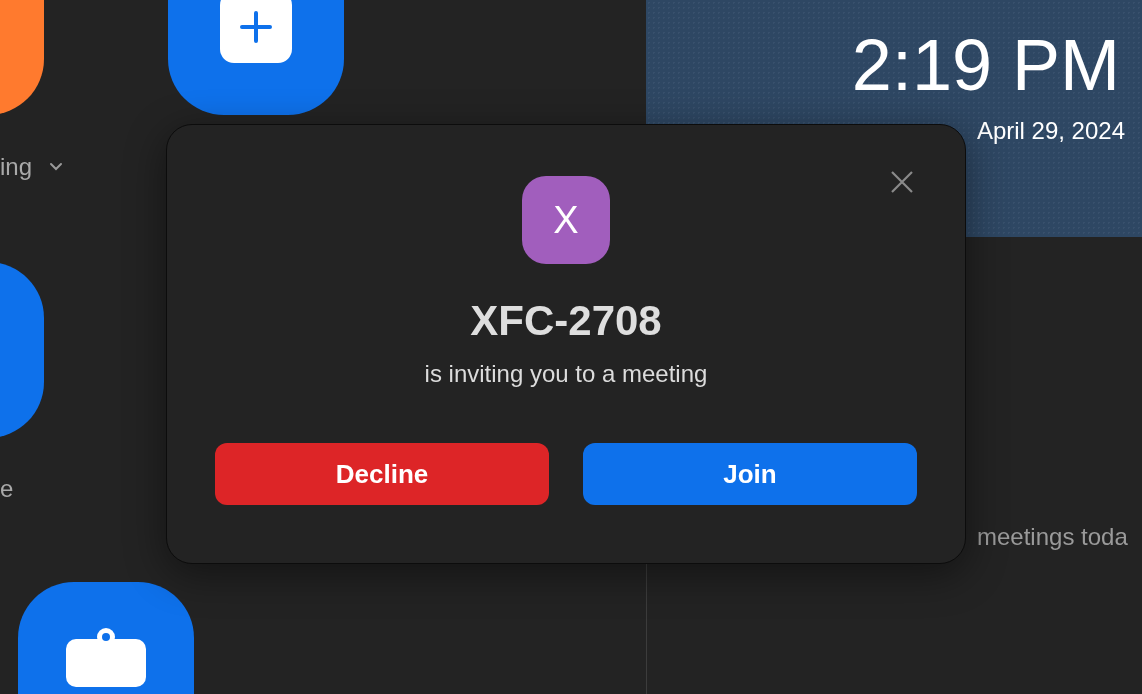 The image size is (1142, 694). Describe the element at coordinates (566, 374) in the screenshot. I see `invite-message: is inviting you to a meeting` at that location.